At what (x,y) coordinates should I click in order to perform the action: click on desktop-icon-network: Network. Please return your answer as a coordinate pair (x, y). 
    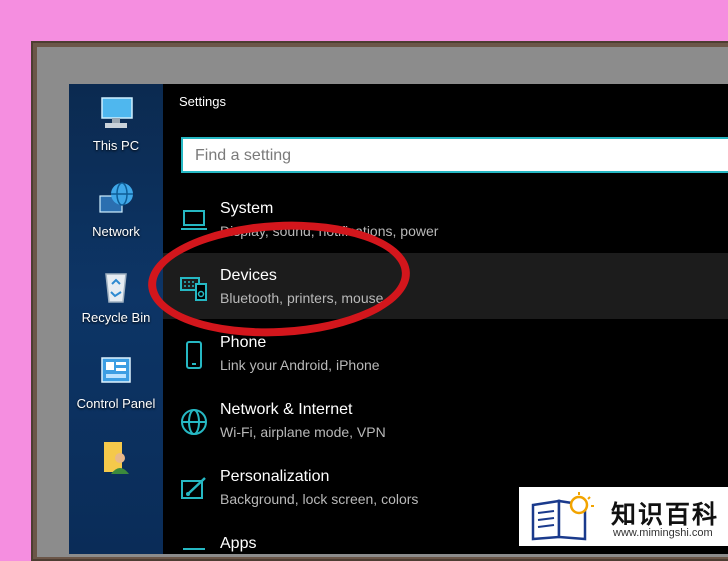
    Looking at the image, I should click on (116, 209).